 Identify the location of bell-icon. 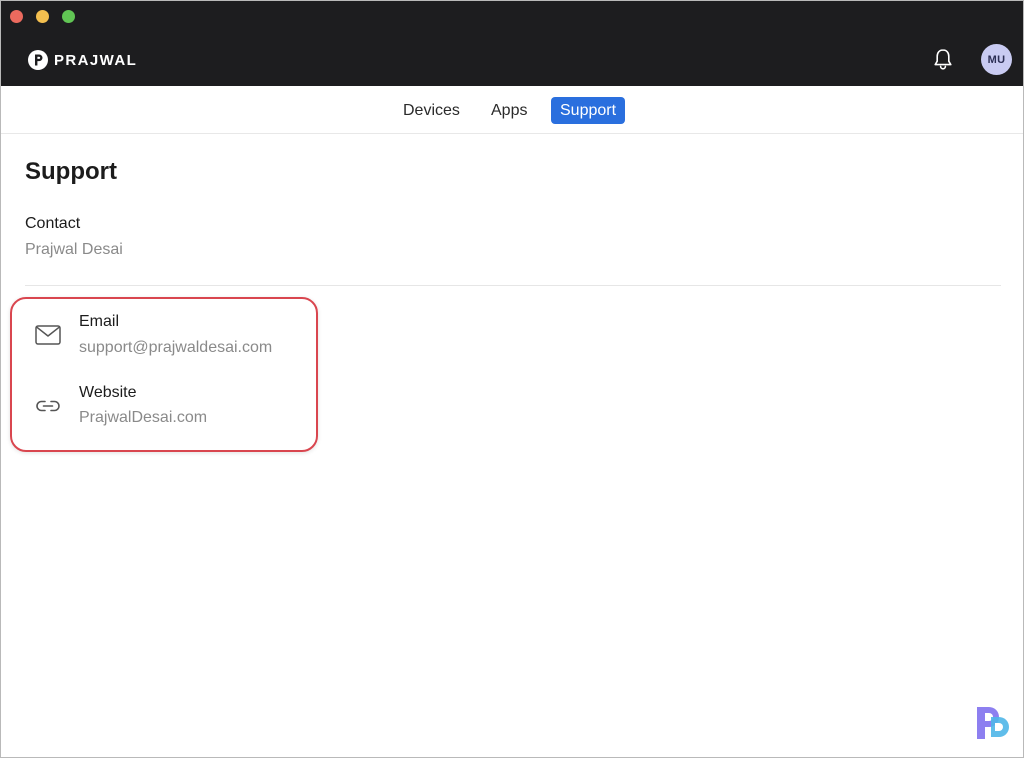
(943, 59).